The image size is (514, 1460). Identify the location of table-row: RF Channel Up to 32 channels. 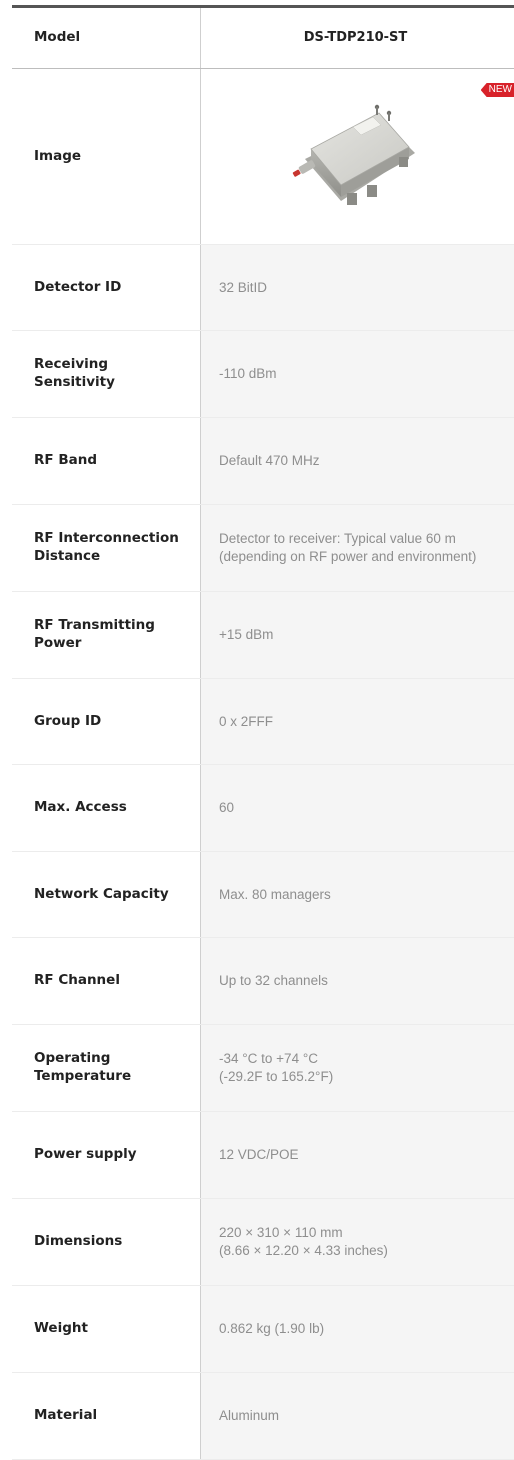
(263, 981).